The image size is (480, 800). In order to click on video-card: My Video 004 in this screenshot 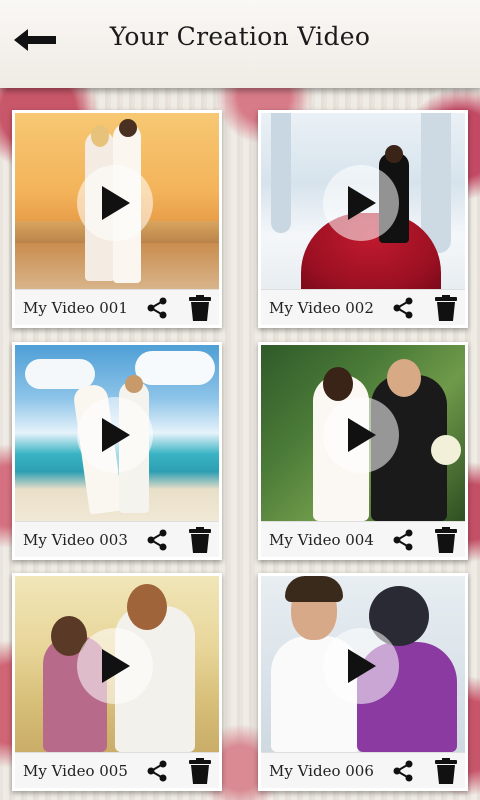, I will do `click(363, 451)`.